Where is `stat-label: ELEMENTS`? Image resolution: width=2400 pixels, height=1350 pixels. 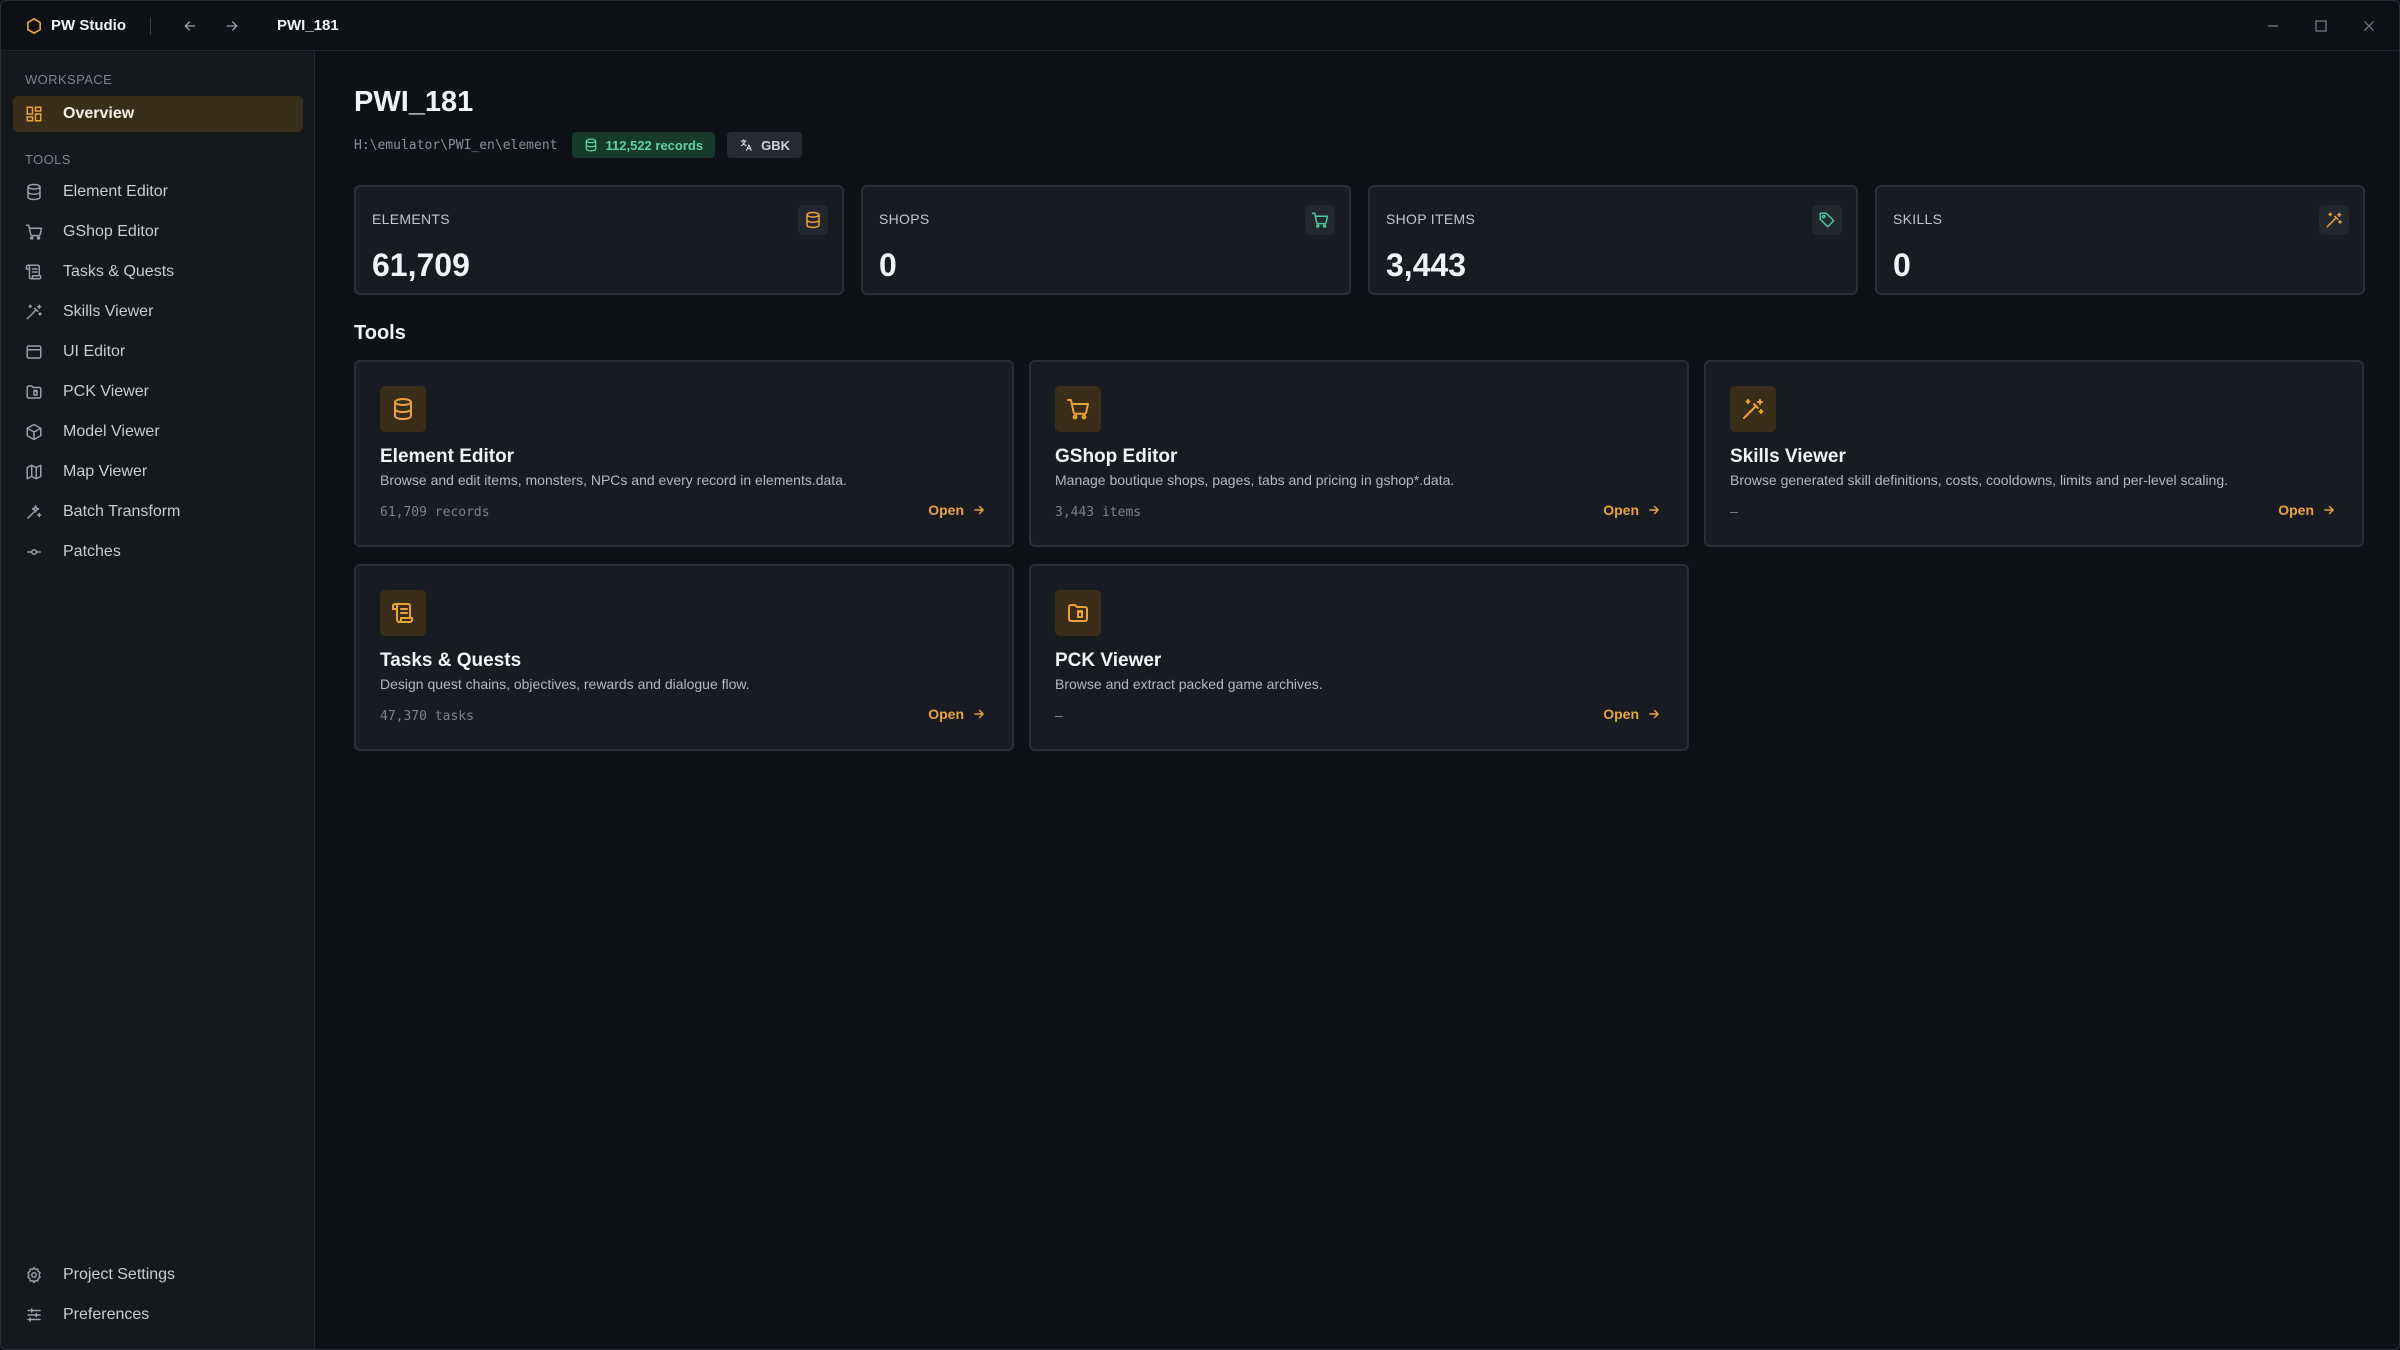
stat-label: ELEMENTS is located at coordinates (411, 219).